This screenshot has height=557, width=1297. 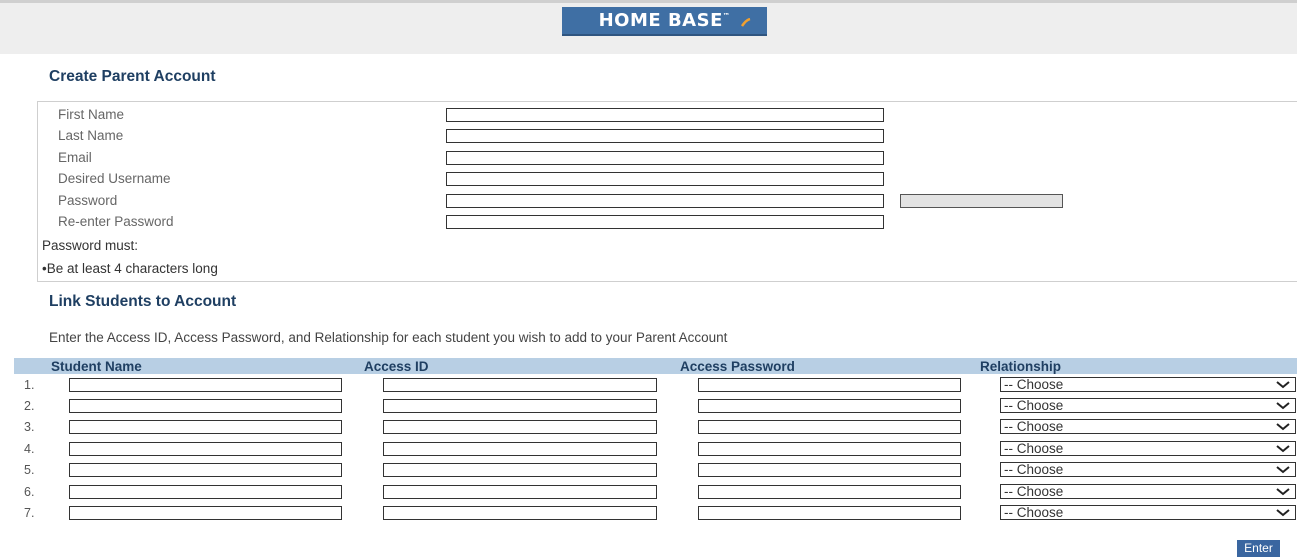 What do you see at coordinates (143, 301) in the screenshot?
I see `section-title-link-students: Link Students to Account` at bounding box center [143, 301].